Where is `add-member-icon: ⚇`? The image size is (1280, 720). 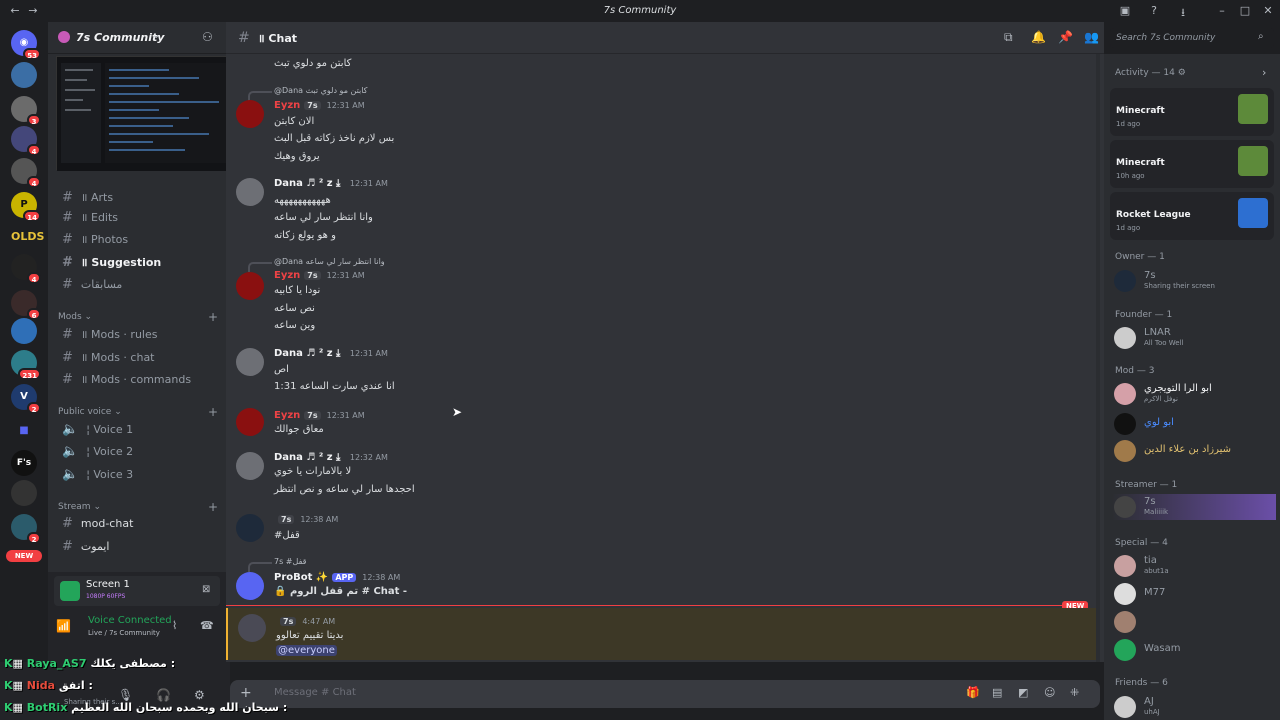 add-member-icon: ⚇ is located at coordinates (207, 37).